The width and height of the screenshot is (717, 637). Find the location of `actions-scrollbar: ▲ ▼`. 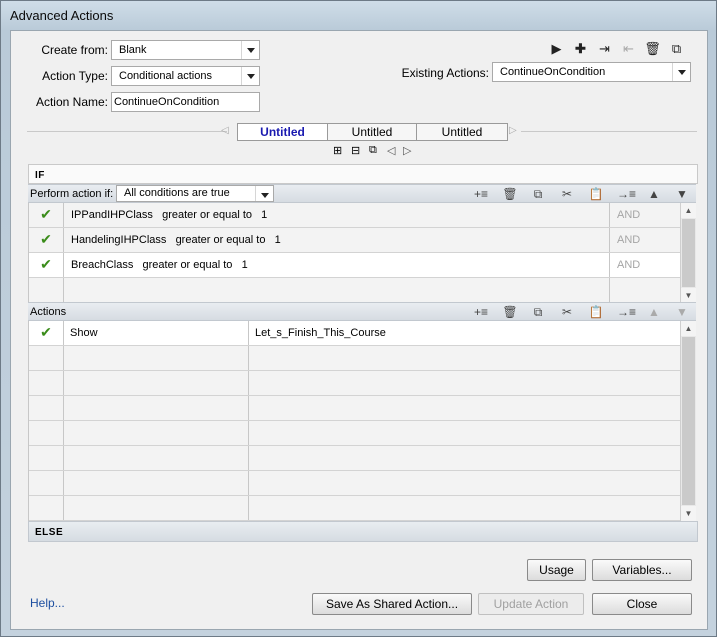

actions-scrollbar: ▲ ▼ is located at coordinates (688, 421).